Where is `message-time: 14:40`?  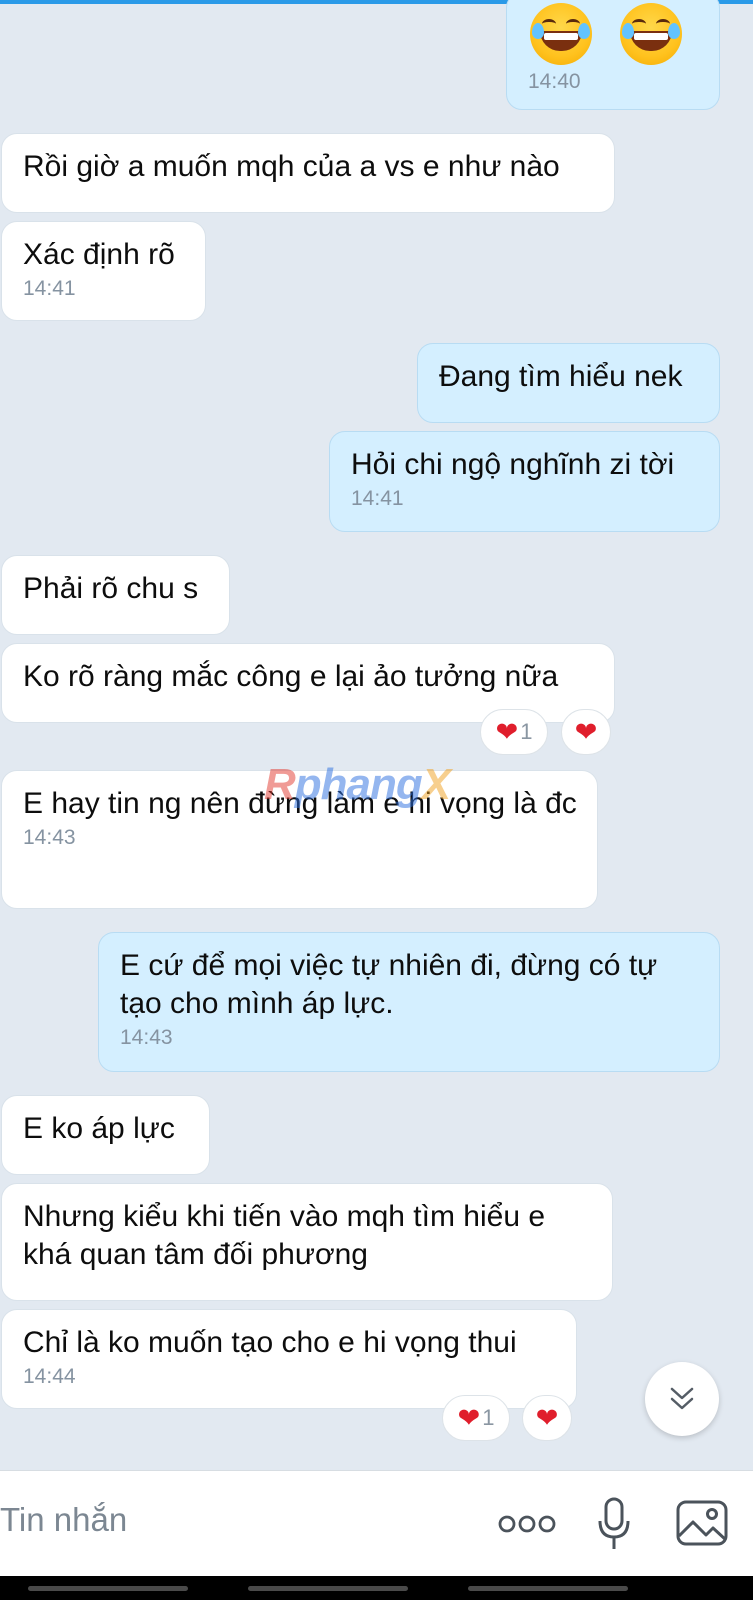
message-time: 14:40 is located at coordinates (554, 81).